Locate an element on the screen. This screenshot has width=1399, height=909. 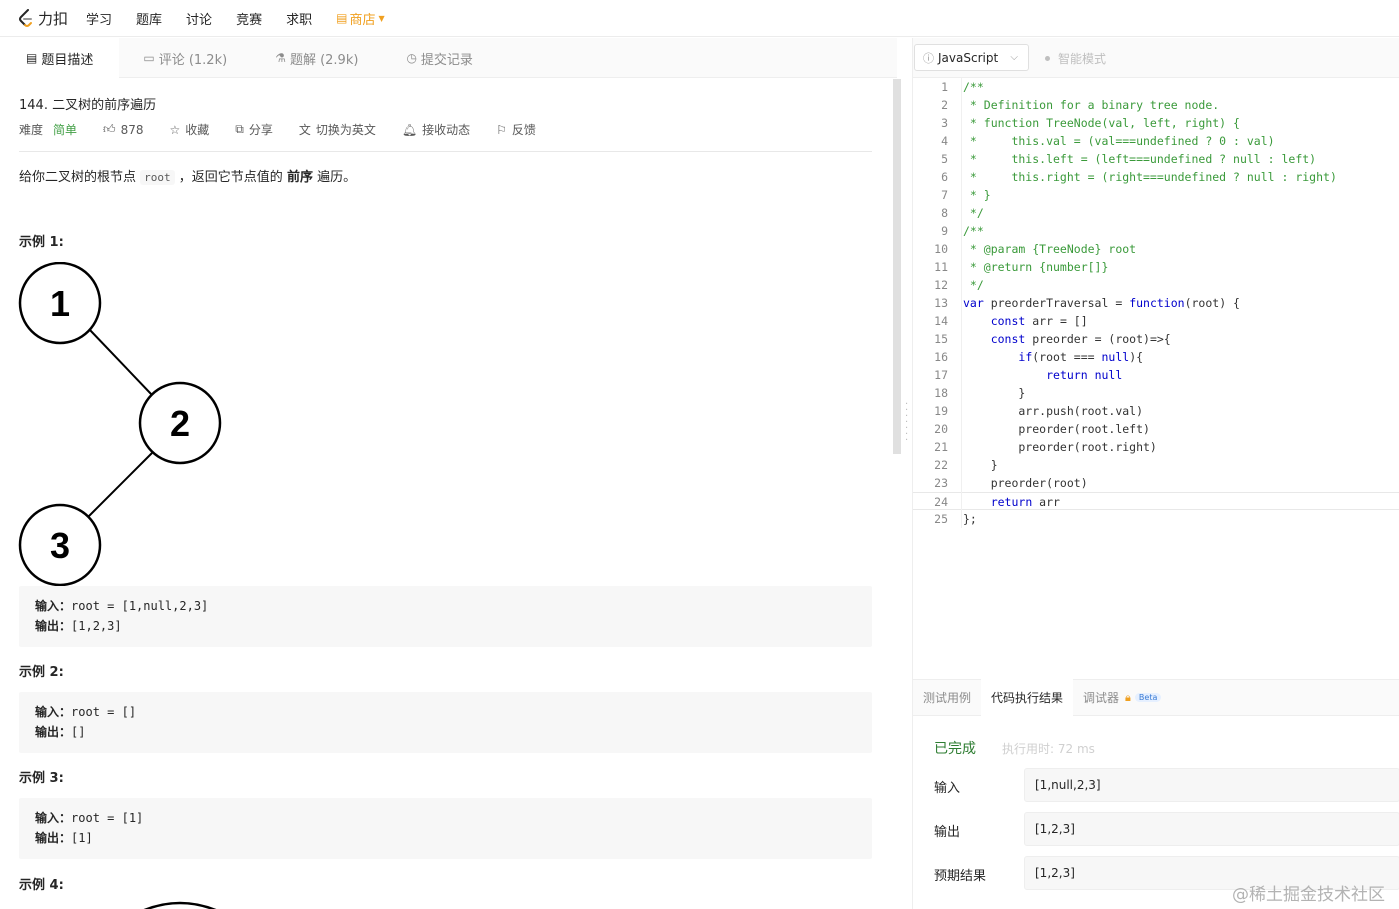
code-text: * function TreeNode(val, left, right) { is located at coordinates (1101, 123).